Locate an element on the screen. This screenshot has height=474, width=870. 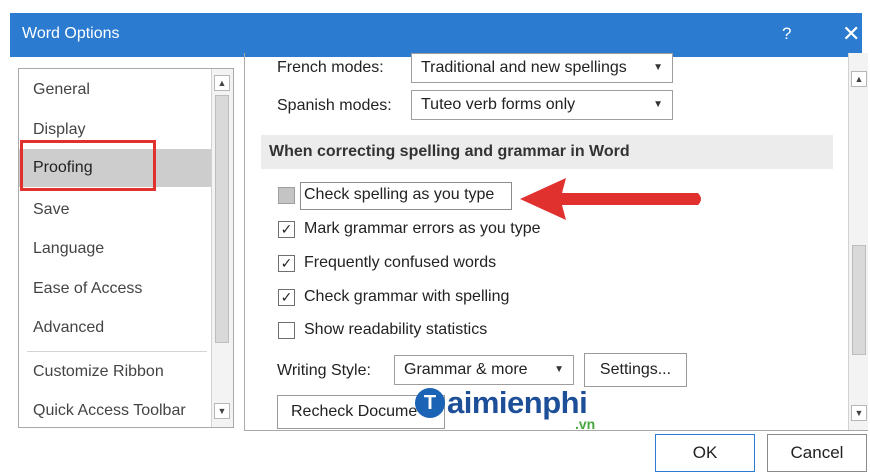
sidebar-item-quick-access-toolbar: Quick Access Toolbar is located at coordinates (115, 409).